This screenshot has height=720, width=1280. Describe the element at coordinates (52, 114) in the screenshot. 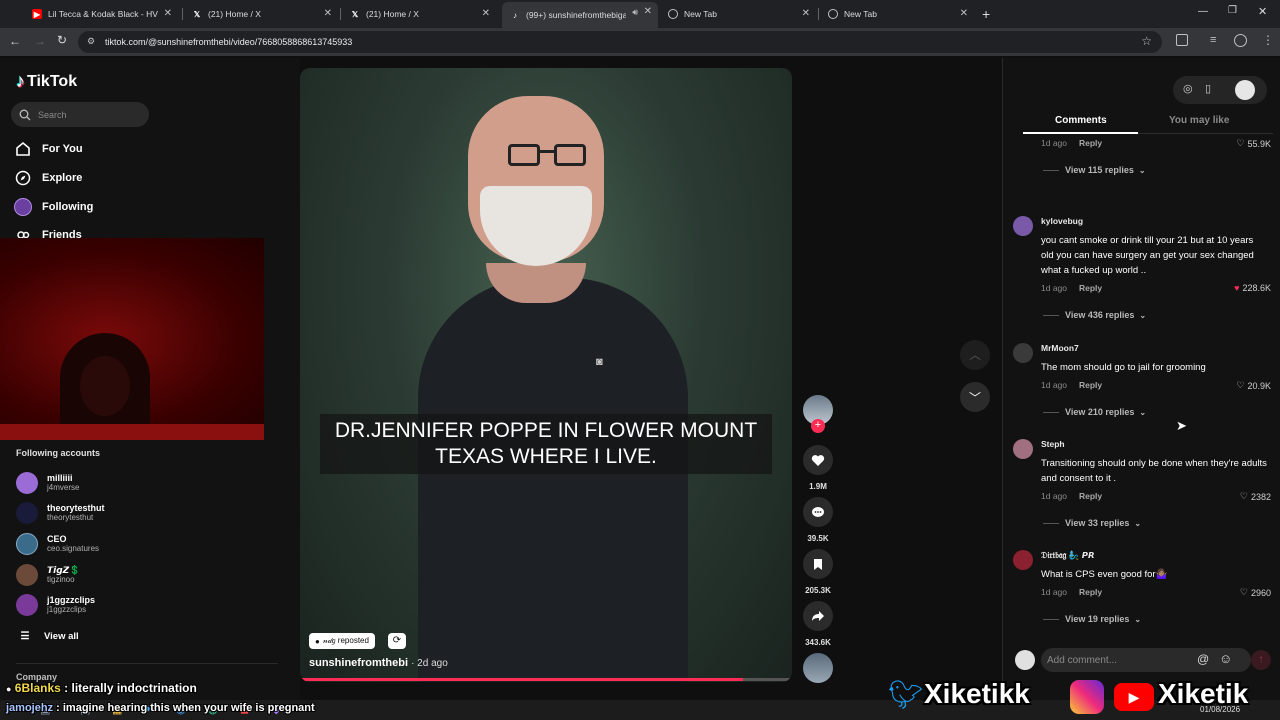

I see `search-placeholder: Search` at that location.